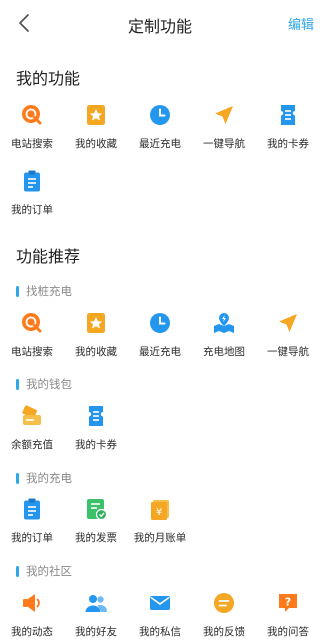 The width and height of the screenshot is (320, 643). I want to click on function-item-my-friends: 我的好友, so click(96, 613).